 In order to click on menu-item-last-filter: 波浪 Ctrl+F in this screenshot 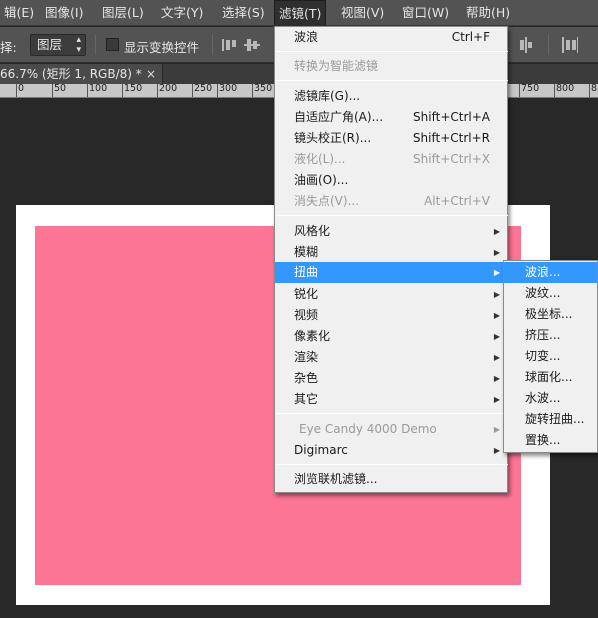, I will do `click(391, 37)`.